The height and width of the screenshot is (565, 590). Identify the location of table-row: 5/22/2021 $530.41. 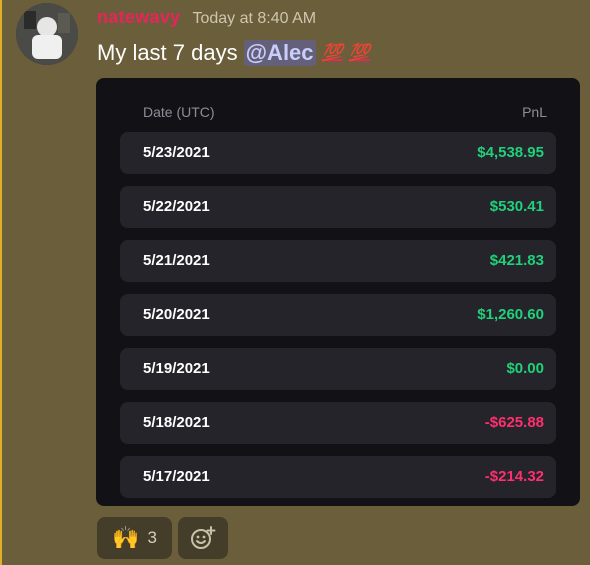
(338, 207).